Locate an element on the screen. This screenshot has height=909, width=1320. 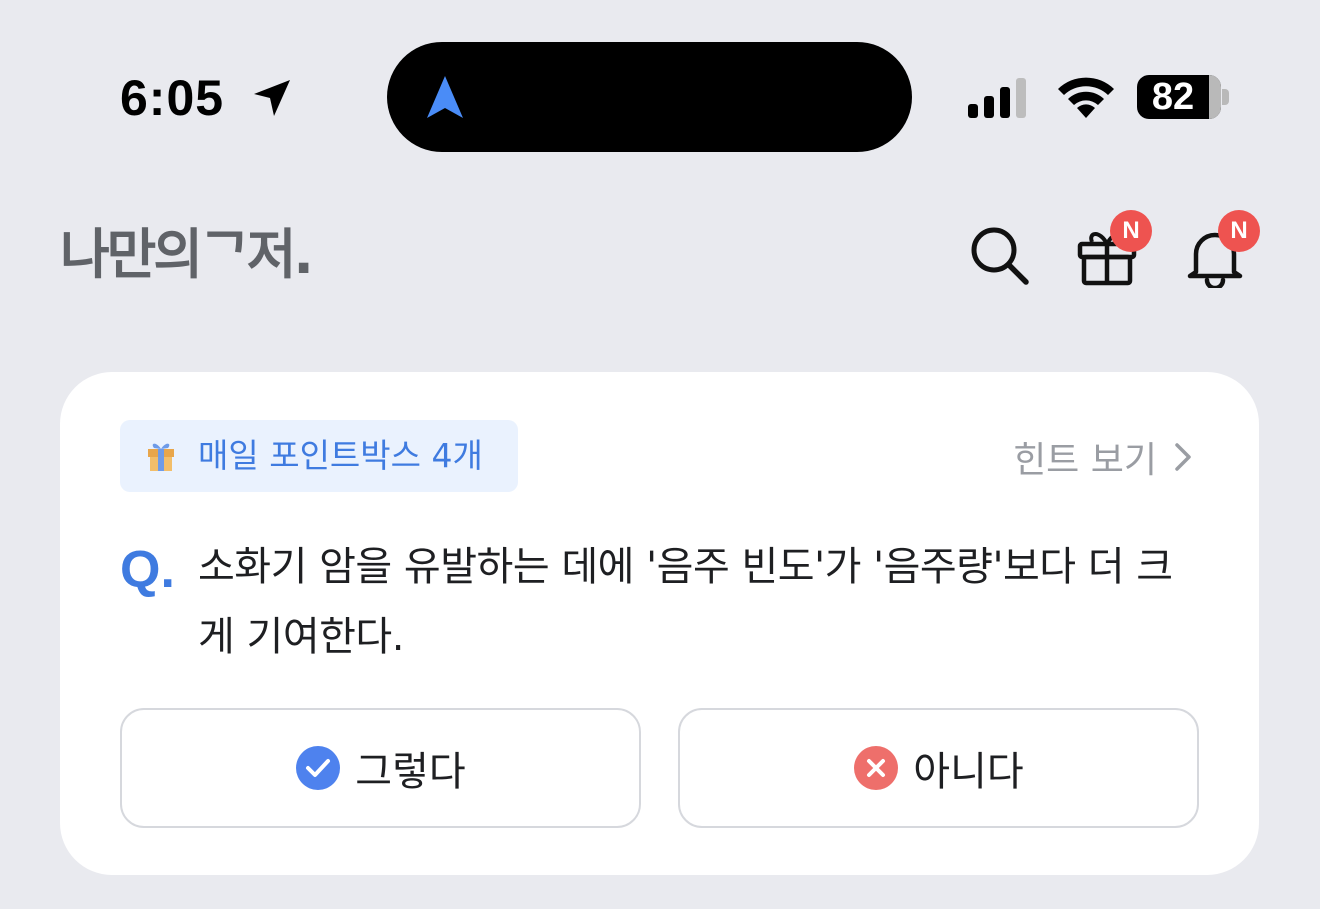
question-marker: Q. is located at coordinates (147, 570).